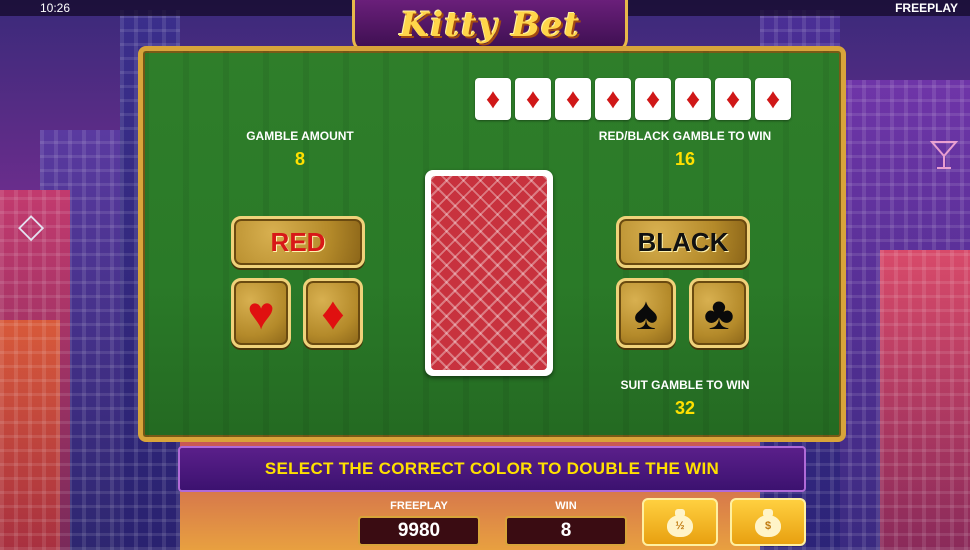 The image size is (970, 550). Describe the element at coordinates (299, 159) in the screenshot. I see `gamble-amount-value: 8` at that location.